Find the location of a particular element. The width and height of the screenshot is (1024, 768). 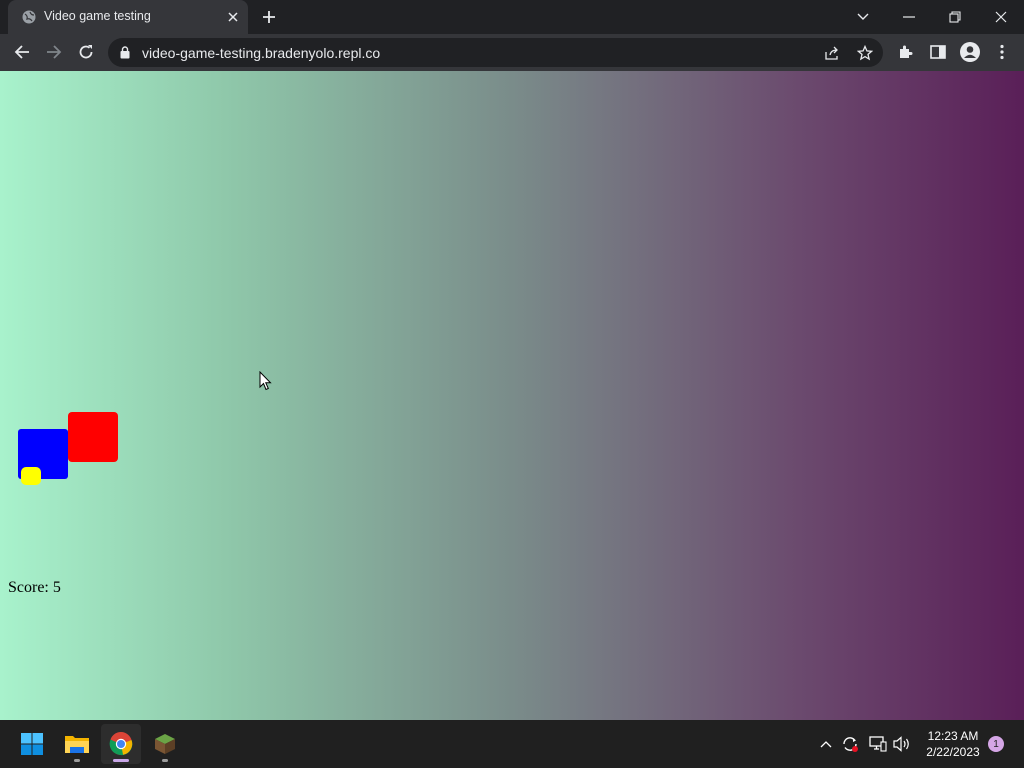

tab-title: Video game testing is located at coordinates (97, 16).